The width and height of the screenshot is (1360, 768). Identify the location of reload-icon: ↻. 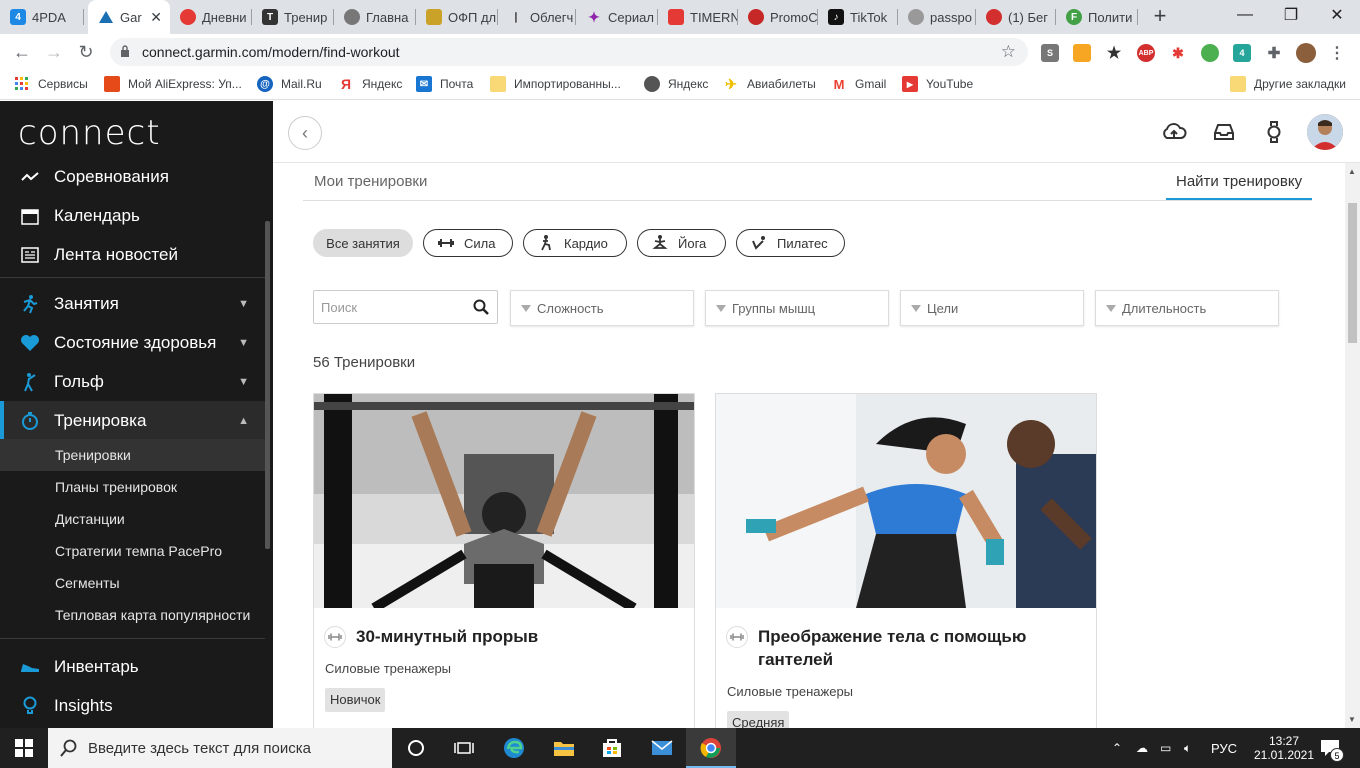
(86, 52).